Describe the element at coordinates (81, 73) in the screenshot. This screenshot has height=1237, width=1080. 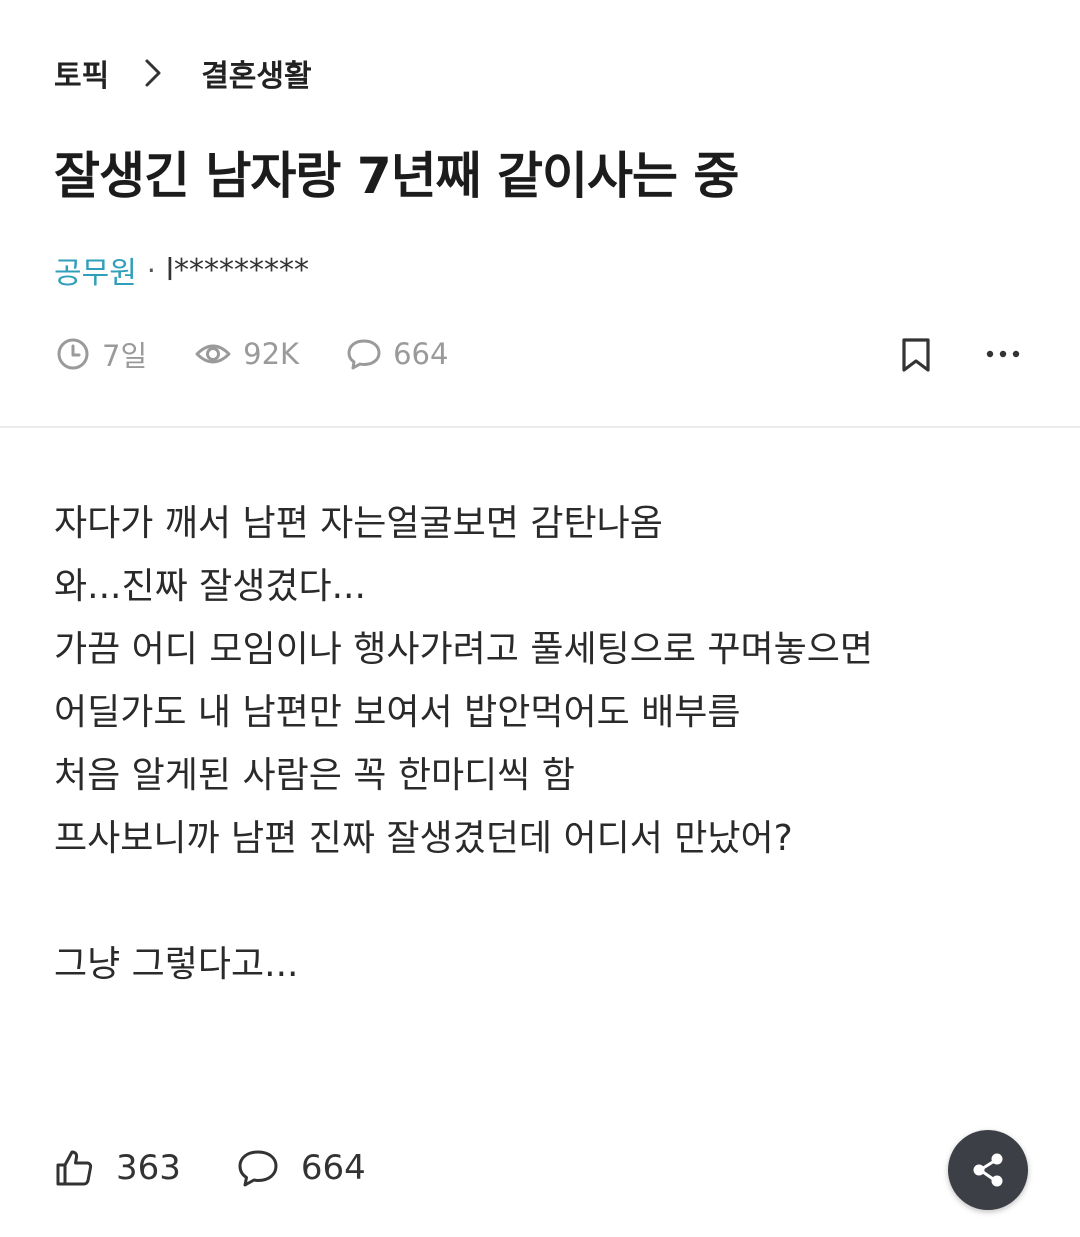
I see `breadcrumb-topic: 토픽` at that location.